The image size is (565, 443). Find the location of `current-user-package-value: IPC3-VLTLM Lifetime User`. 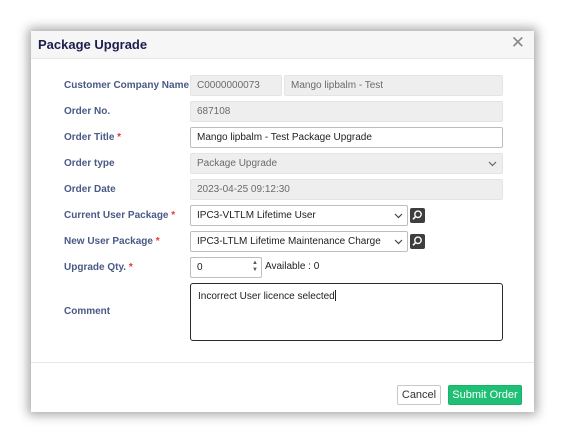

current-user-package-value: IPC3-VLTLM Lifetime User is located at coordinates (256, 215).